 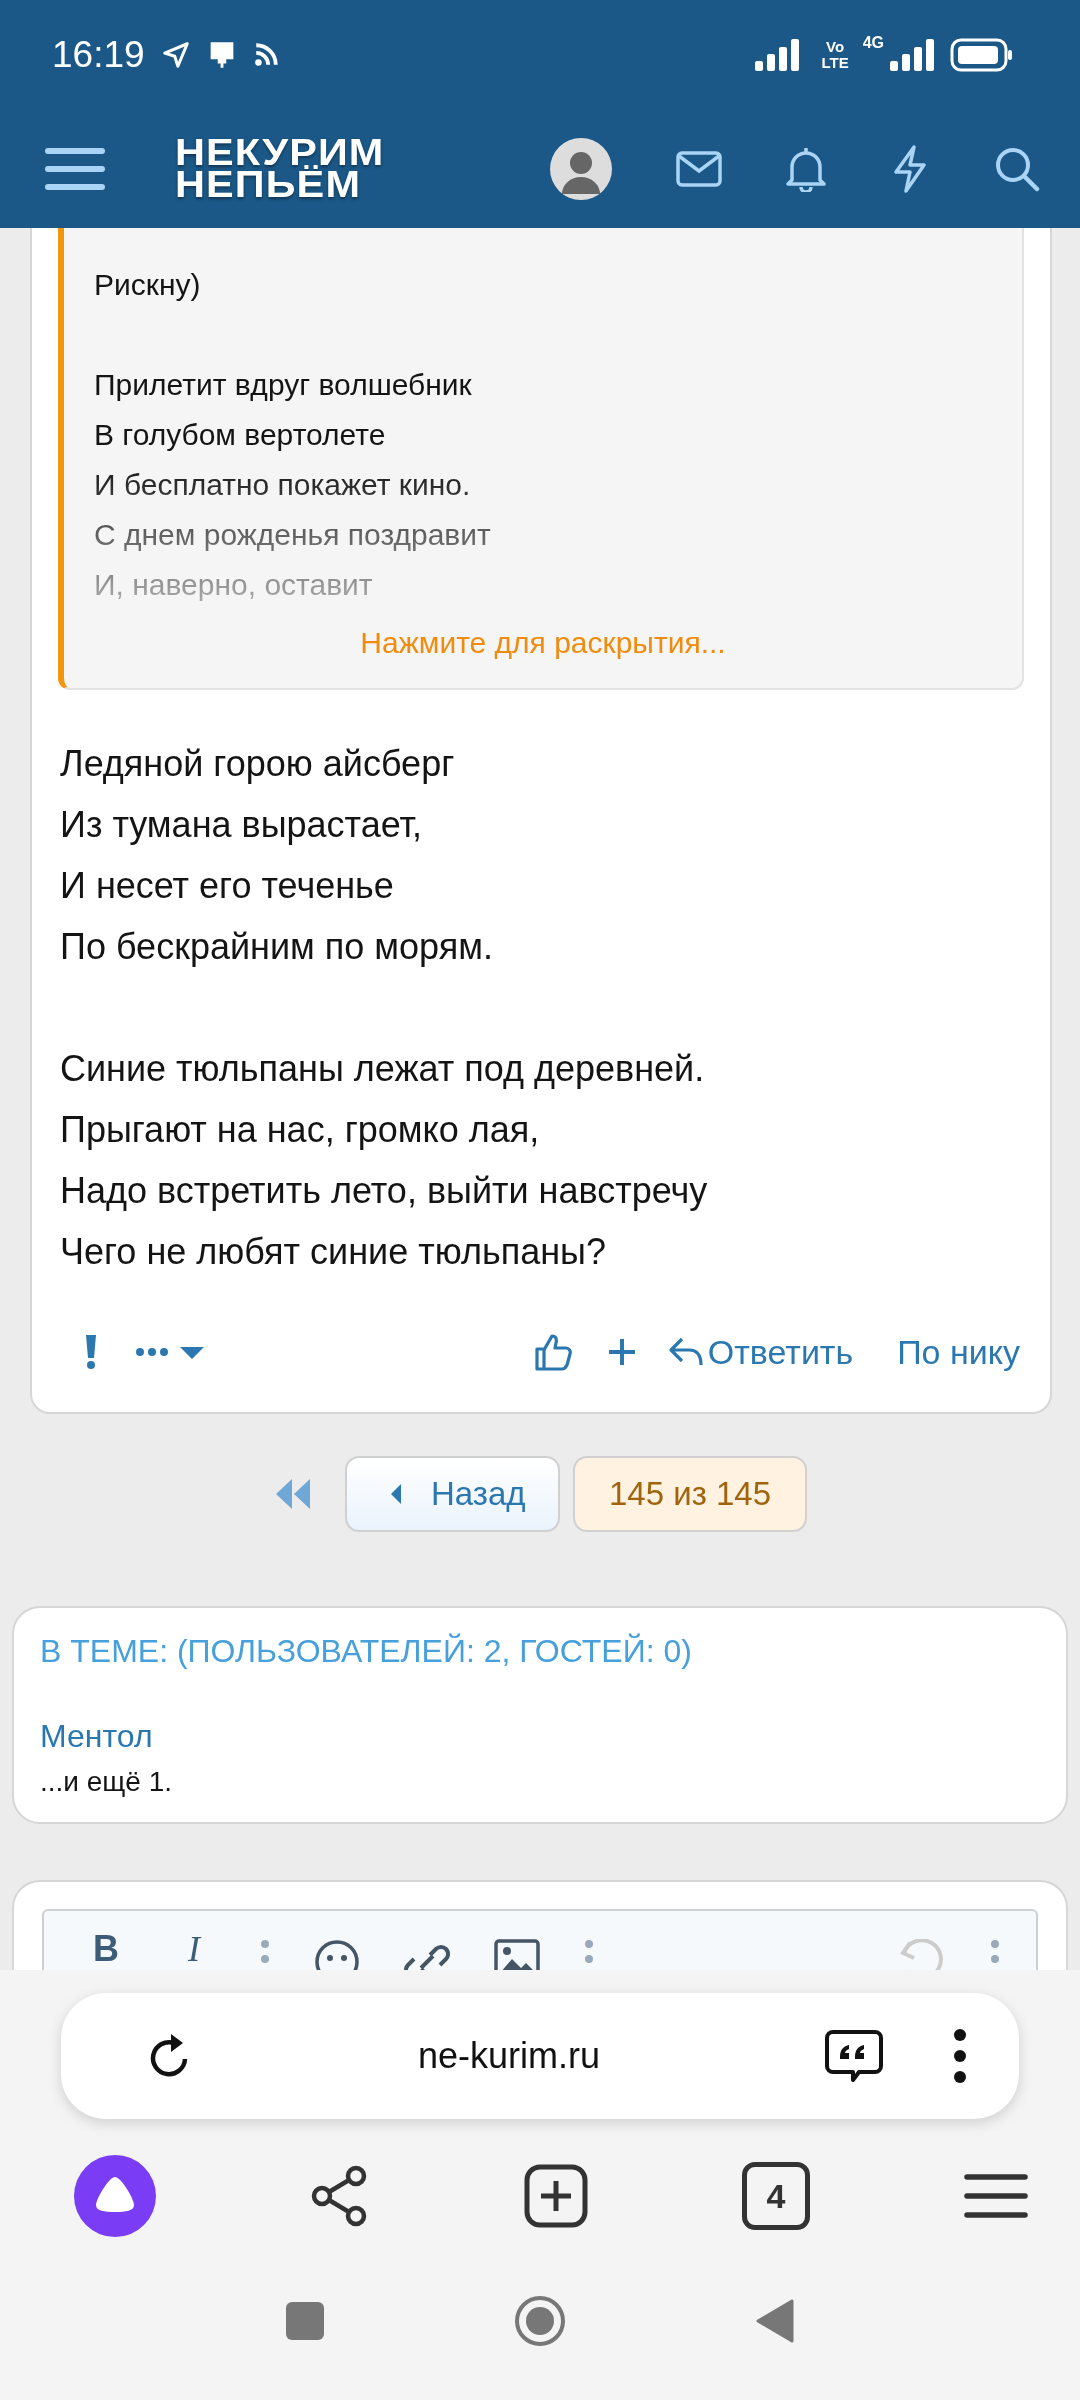 What do you see at coordinates (960, 2056) in the screenshot?
I see `kebab-menu-icon` at bounding box center [960, 2056].